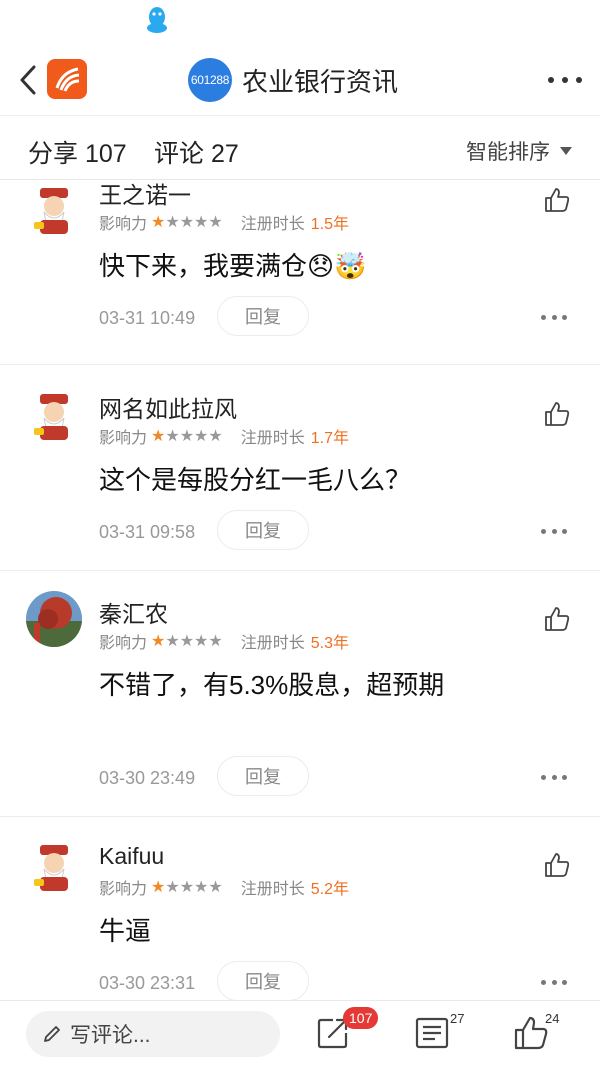 The image size is (600, 1066). I want to click on more-options-button, so click(565, 80).